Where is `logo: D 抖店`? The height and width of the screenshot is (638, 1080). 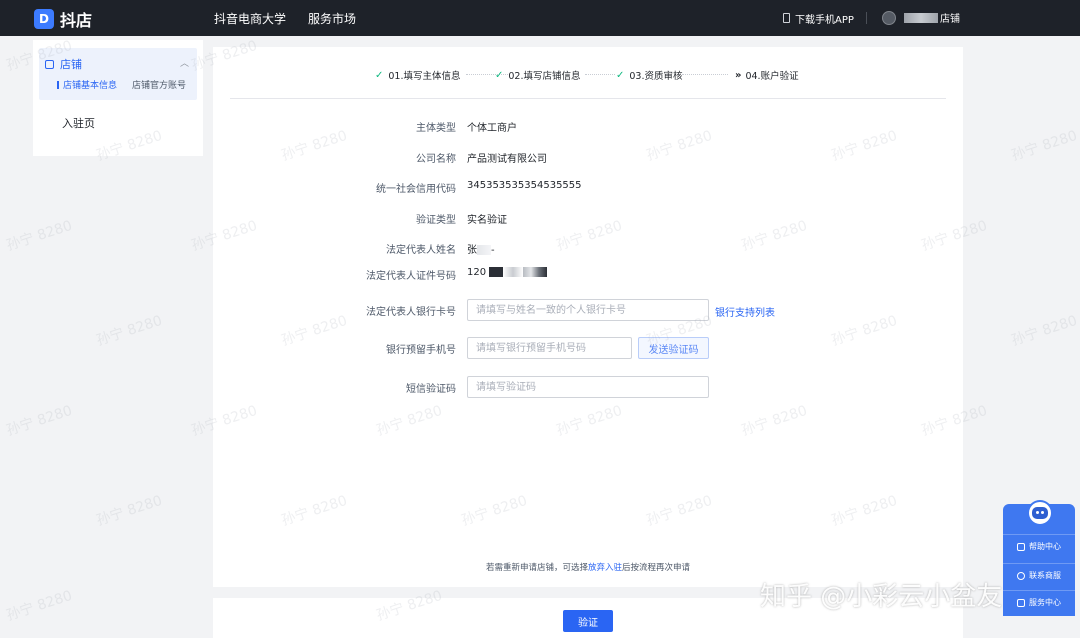
logo: D 抖店 is located at coordinates (63, 19).